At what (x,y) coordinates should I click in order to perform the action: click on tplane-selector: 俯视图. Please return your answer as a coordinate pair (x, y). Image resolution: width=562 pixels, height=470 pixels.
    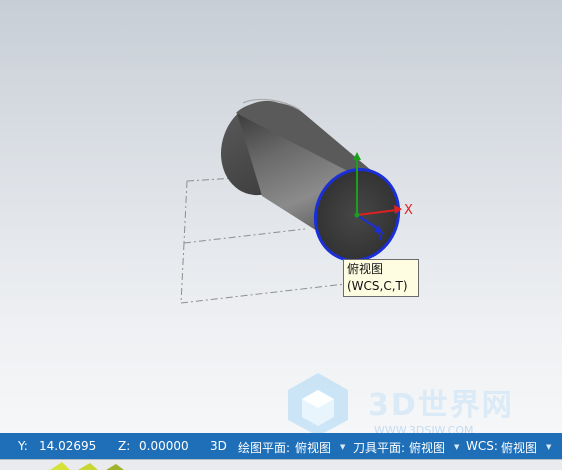
    Looking at the image, I should click on (427, 447).